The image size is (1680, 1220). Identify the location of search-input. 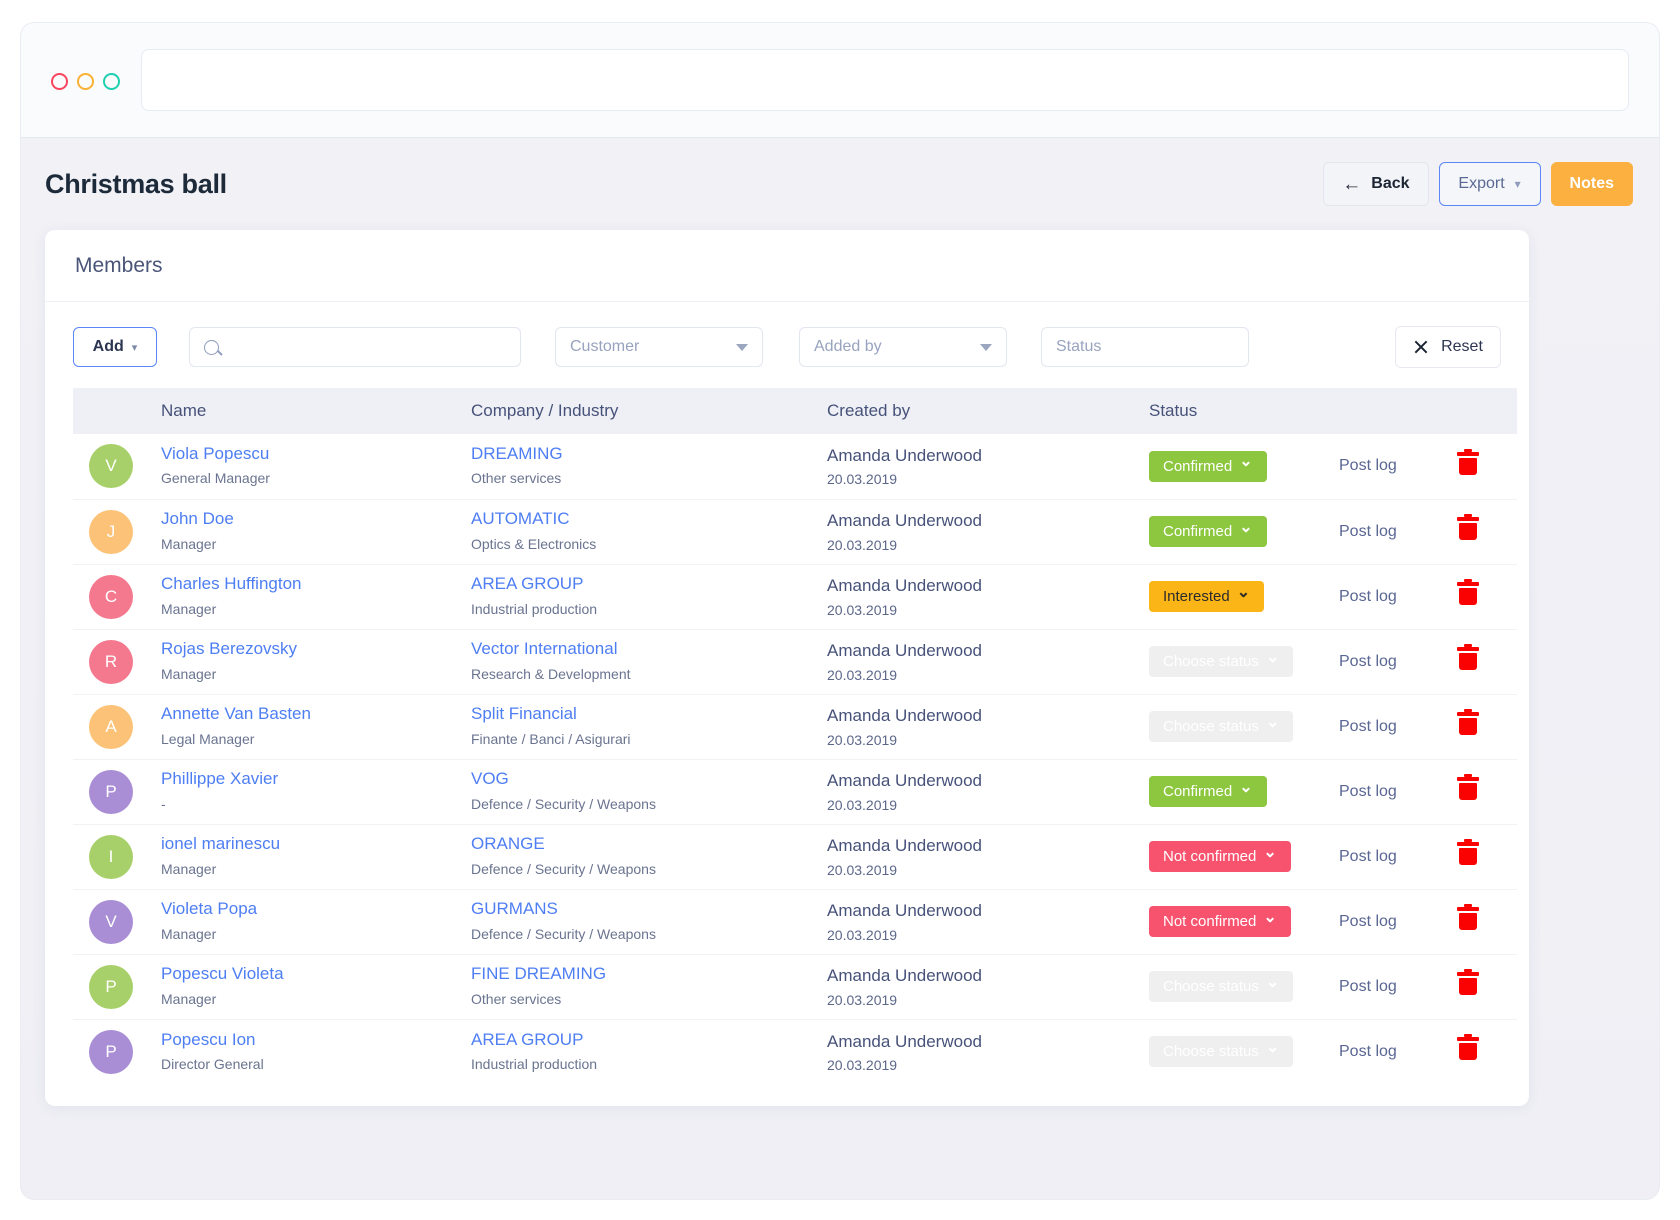
(367, 347).